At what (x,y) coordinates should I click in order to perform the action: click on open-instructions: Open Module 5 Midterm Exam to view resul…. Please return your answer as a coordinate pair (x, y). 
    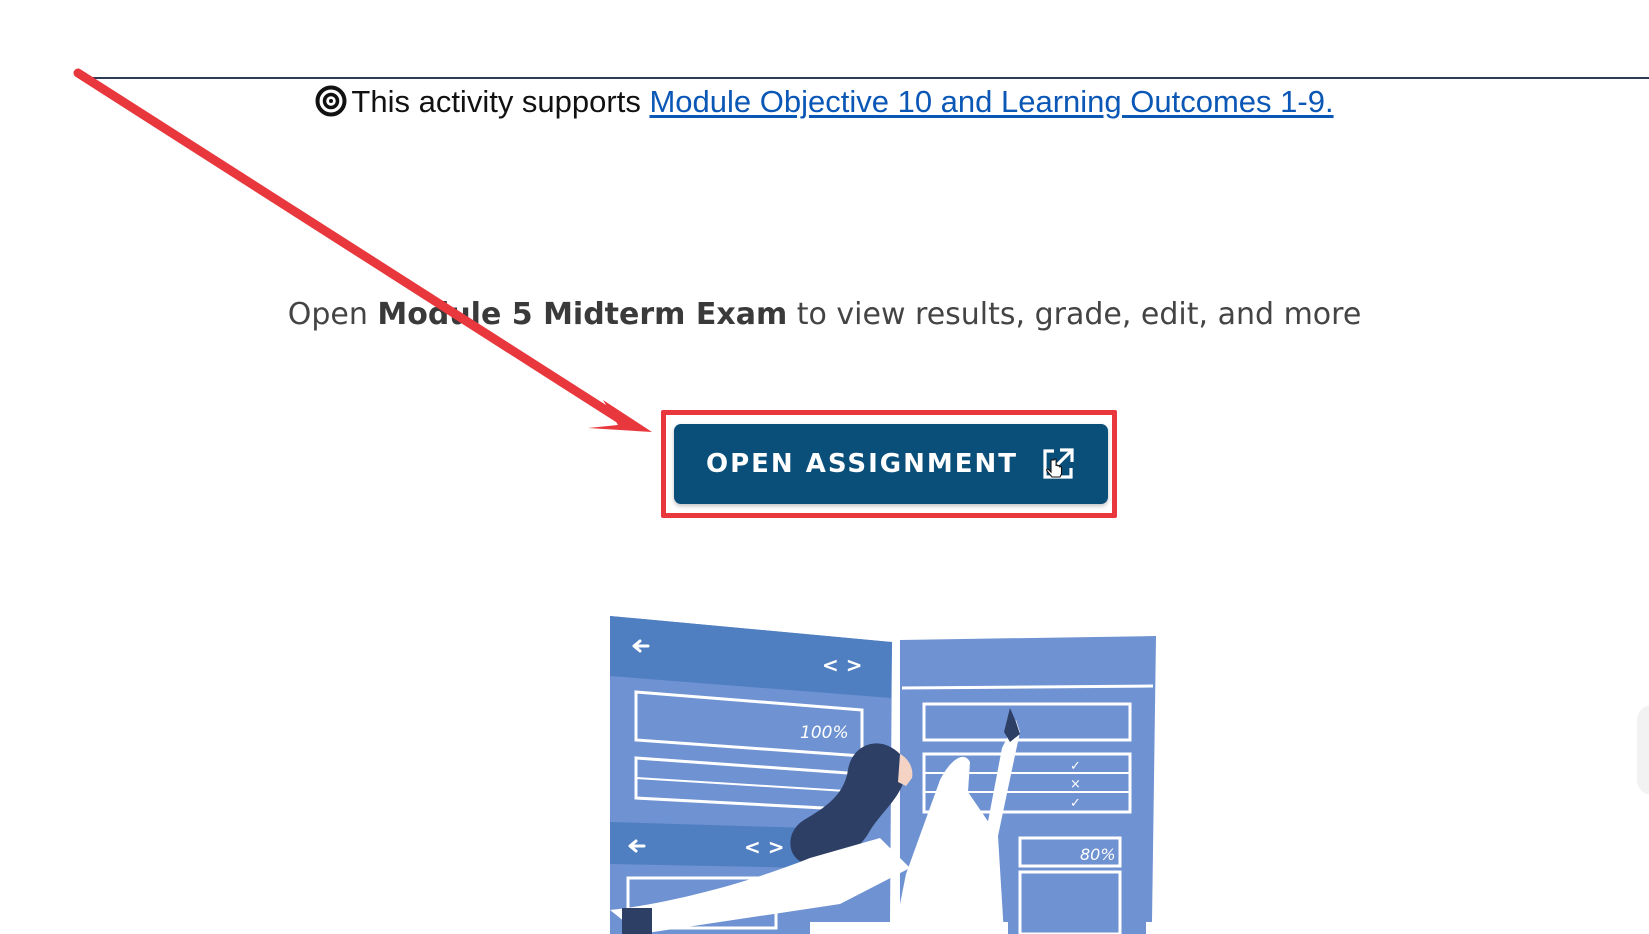
    Looking at the image, I should click on (824, 314).